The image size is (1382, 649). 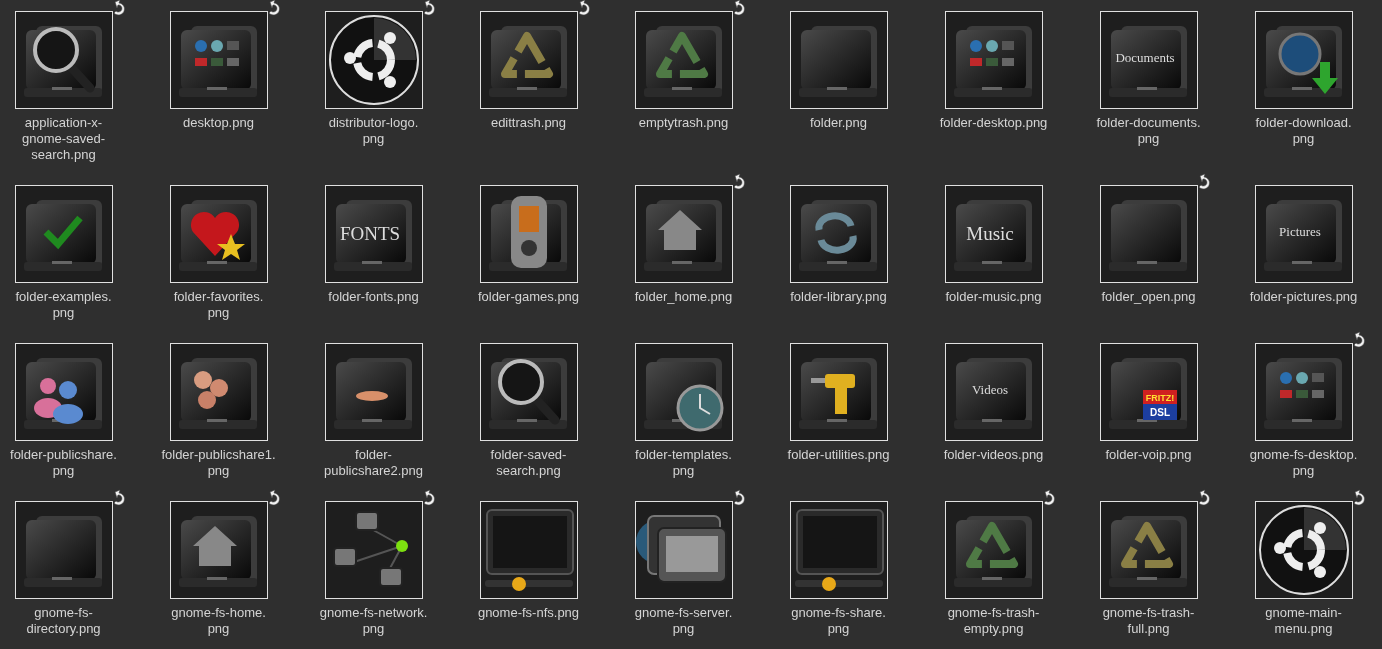 I want to click on file-name: folder-download. png, so click(x=1303, y=131).